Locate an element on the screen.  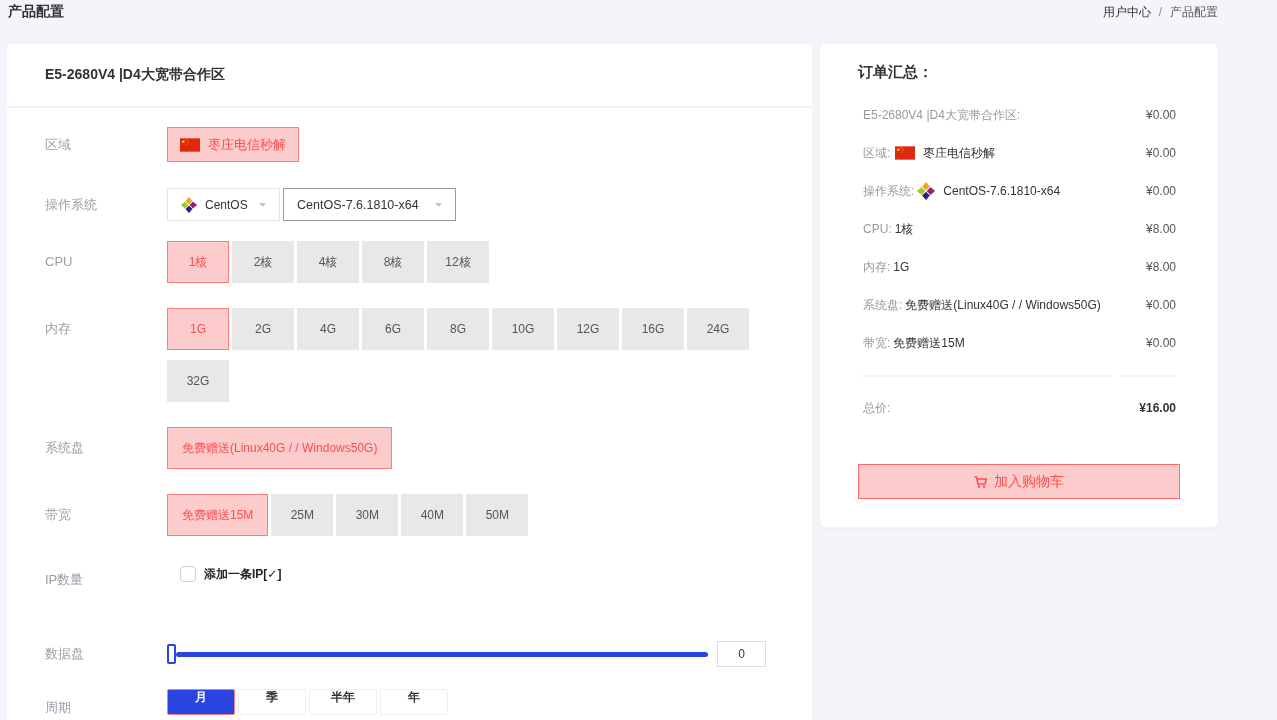
option-button: 12核 is located at coordinates (458, 262).